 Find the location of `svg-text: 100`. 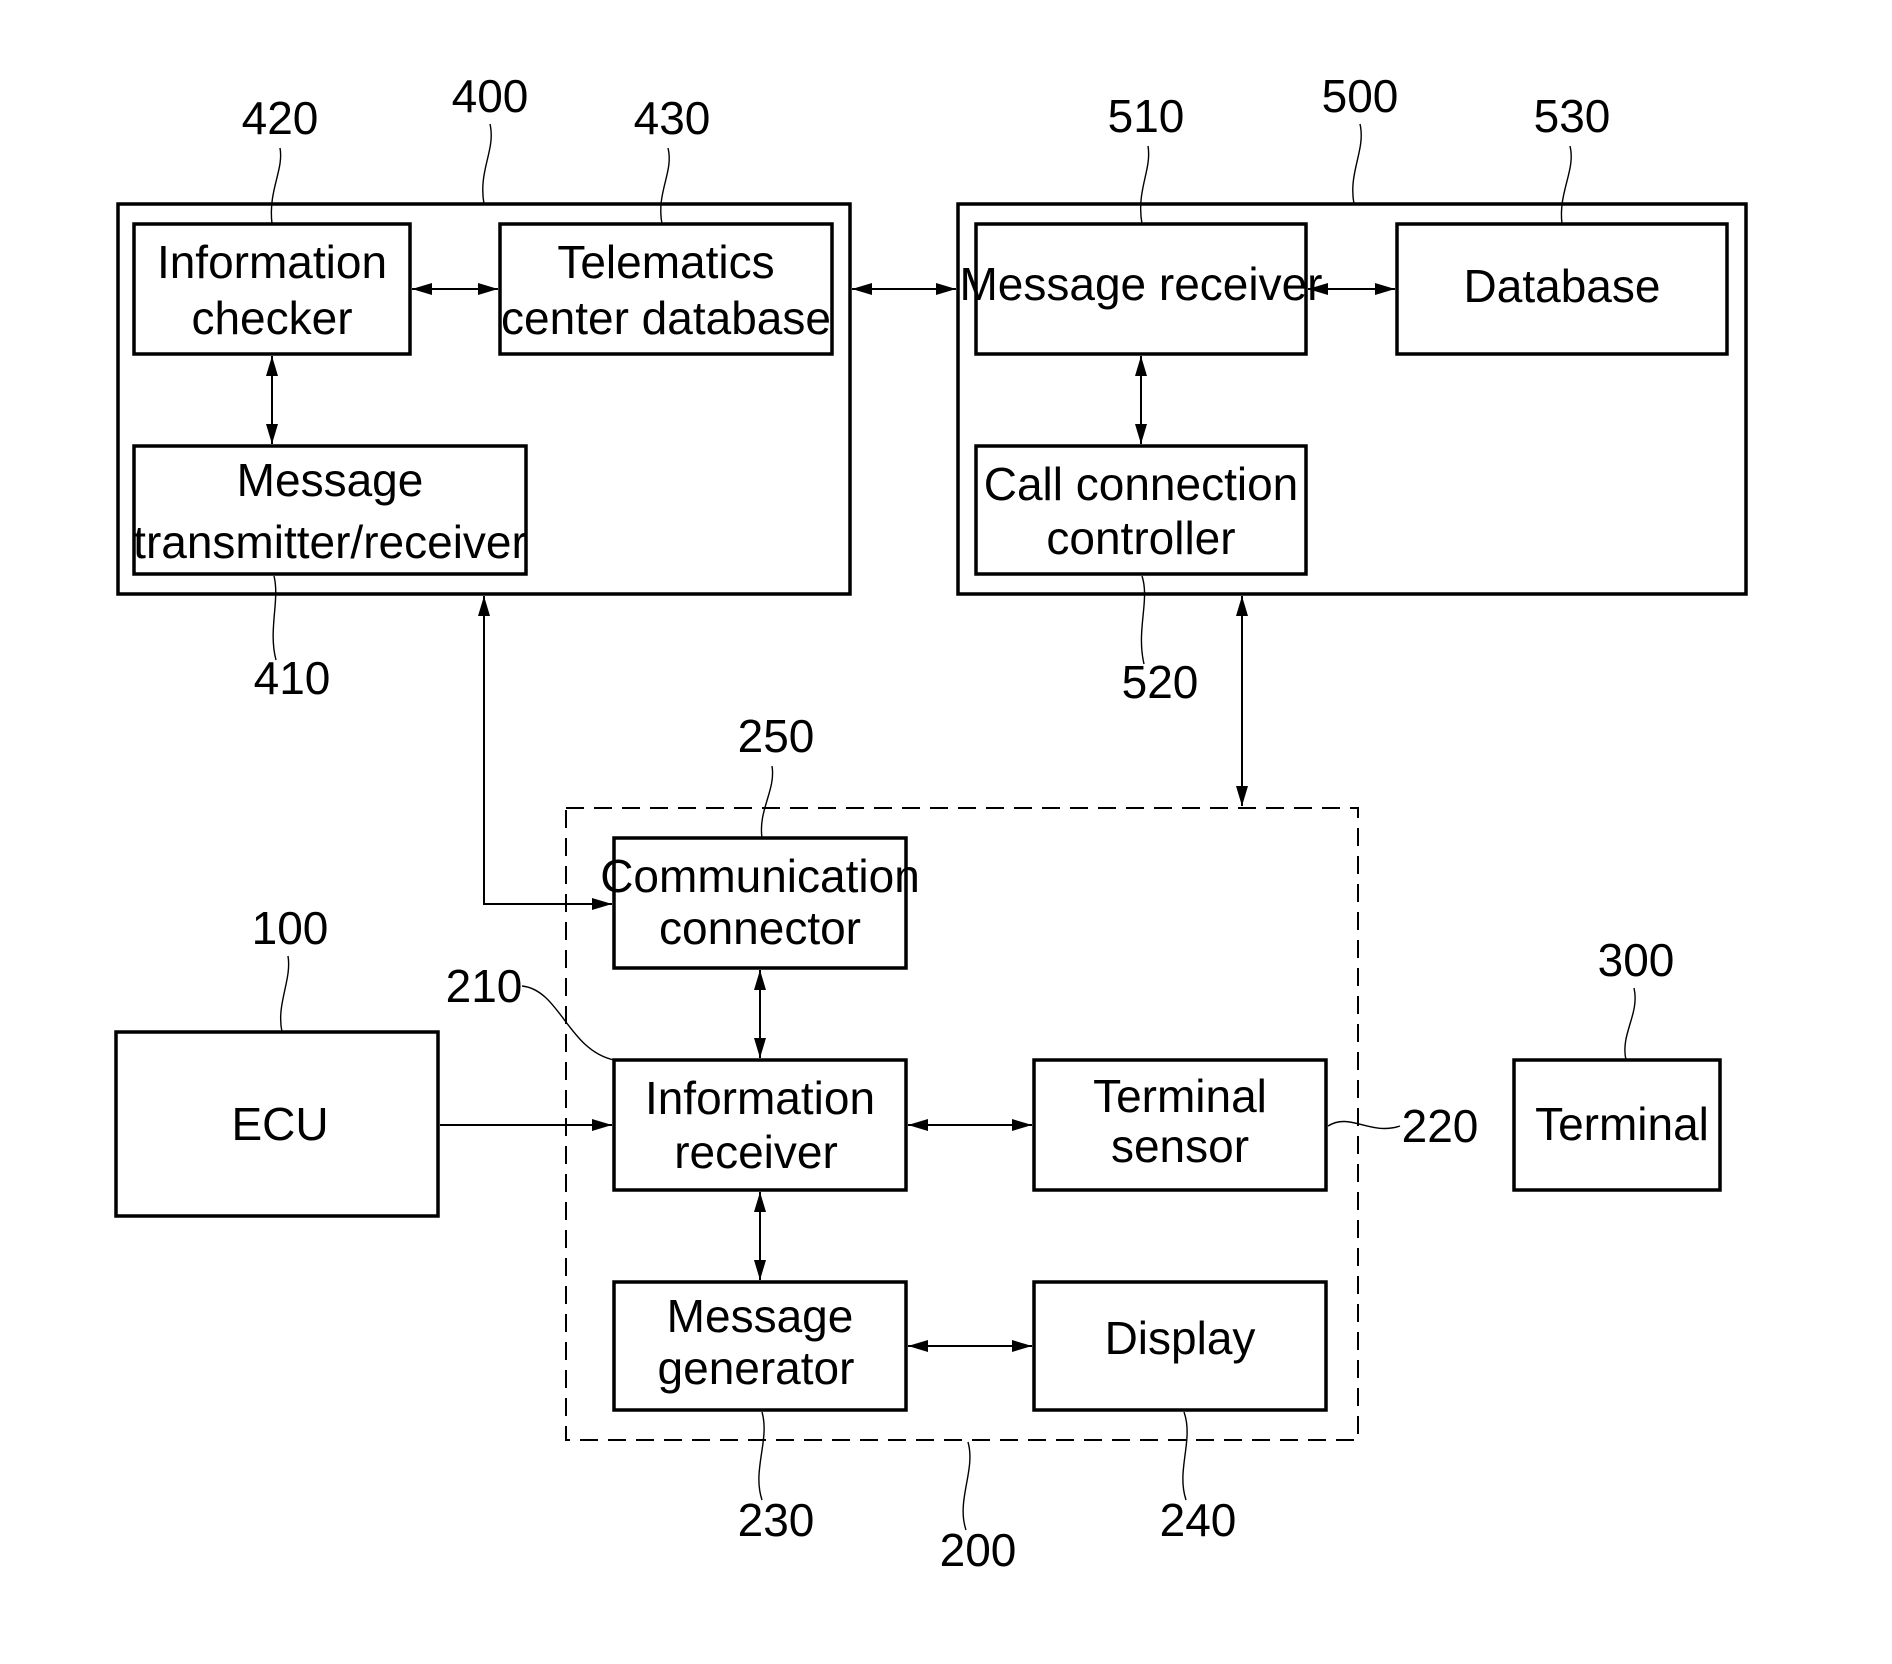

svg-text: 100 is located at coordinates (290, 928).